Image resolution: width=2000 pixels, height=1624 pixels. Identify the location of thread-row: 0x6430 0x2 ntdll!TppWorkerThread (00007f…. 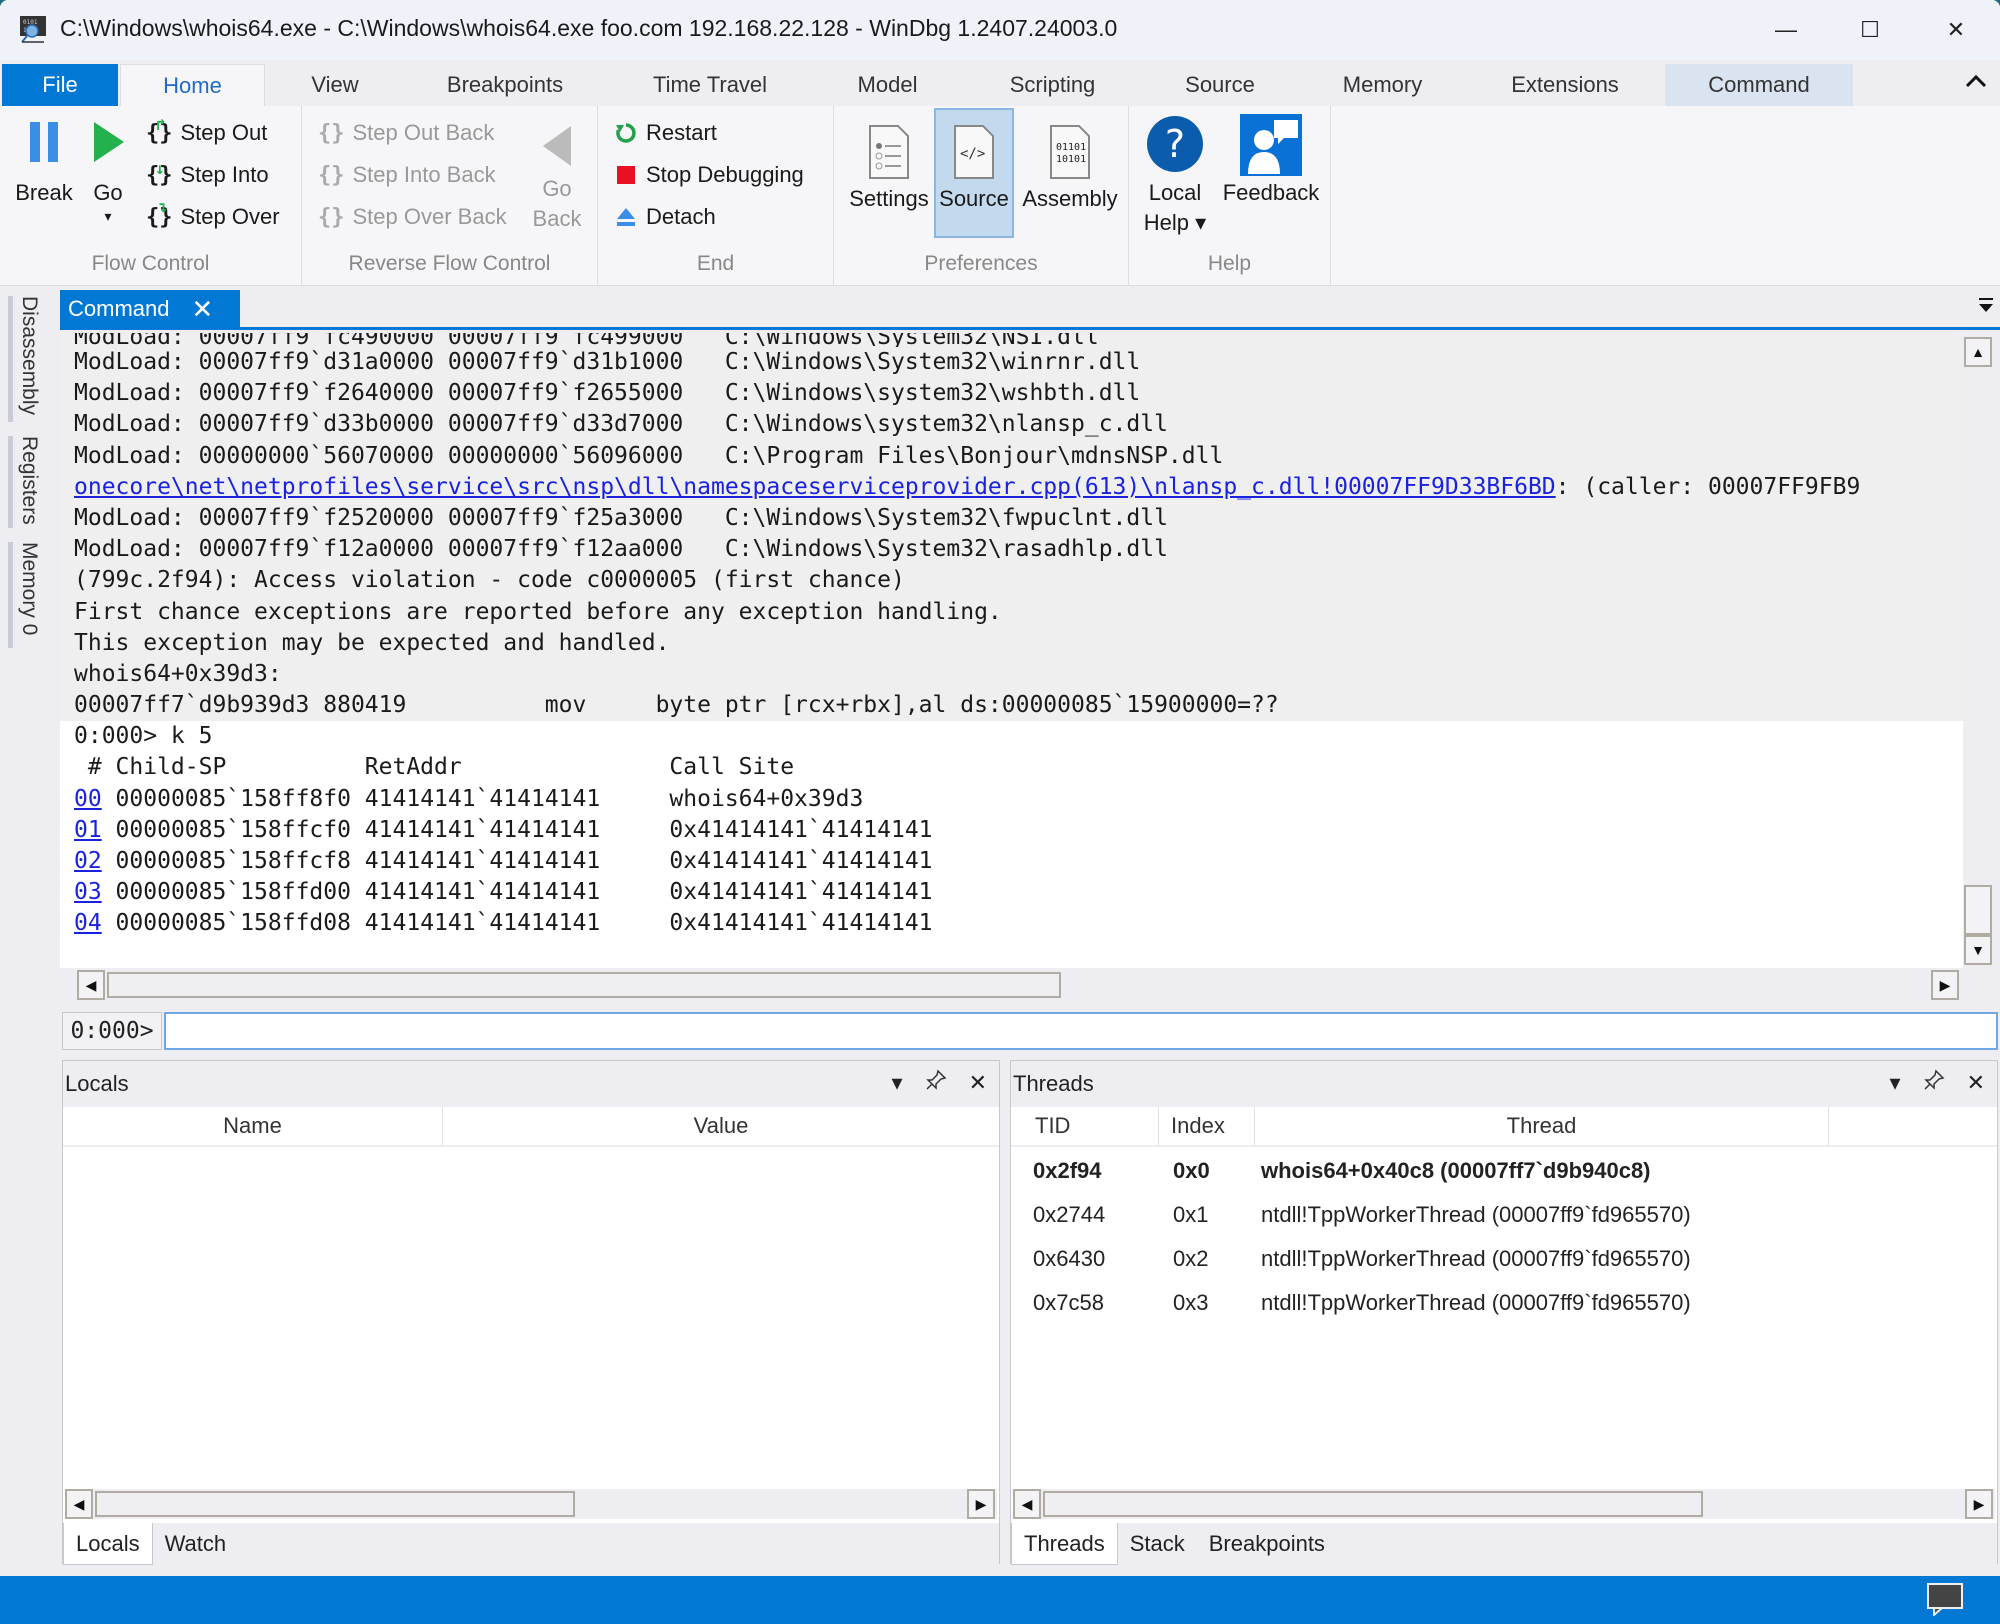
(1504, 1259).